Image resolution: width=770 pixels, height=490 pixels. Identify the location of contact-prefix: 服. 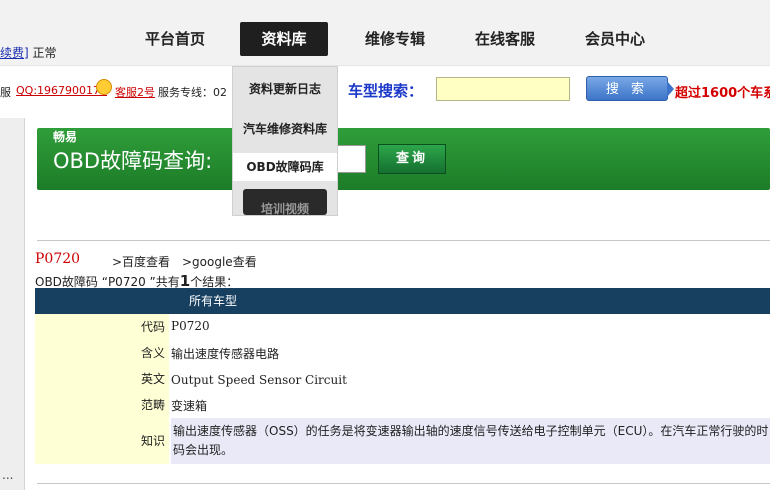
(5, 92).